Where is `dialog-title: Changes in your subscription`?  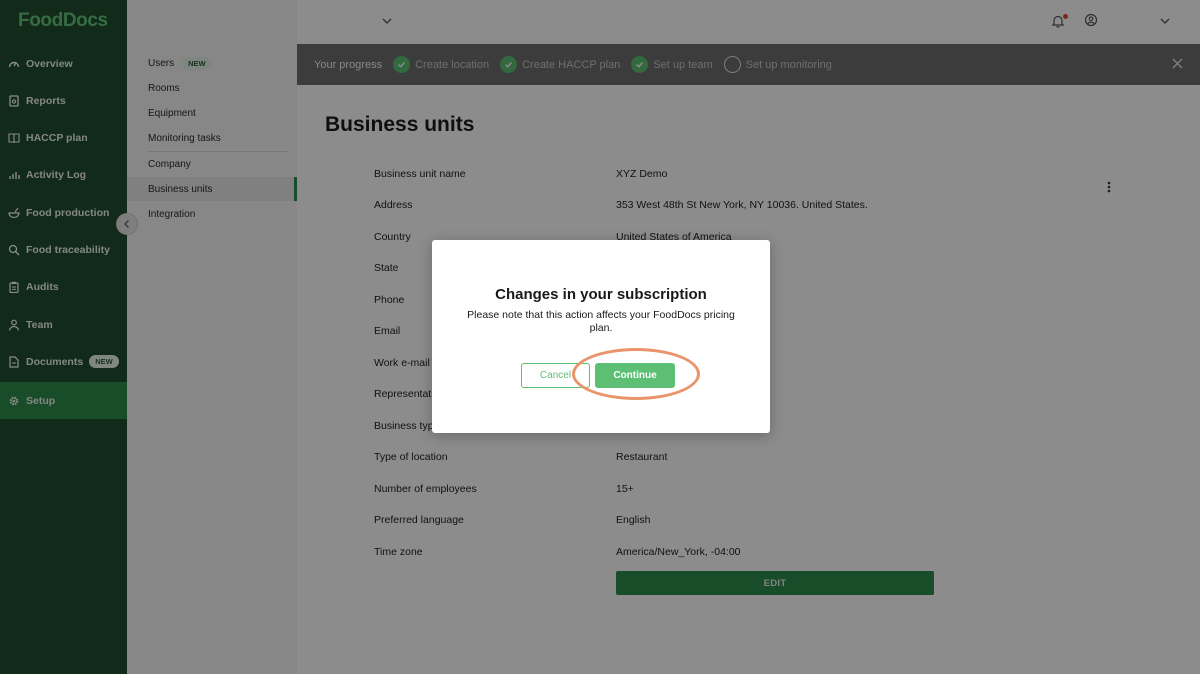
dialog-title: Changes in your subscription is located at coordinates (601, 294).